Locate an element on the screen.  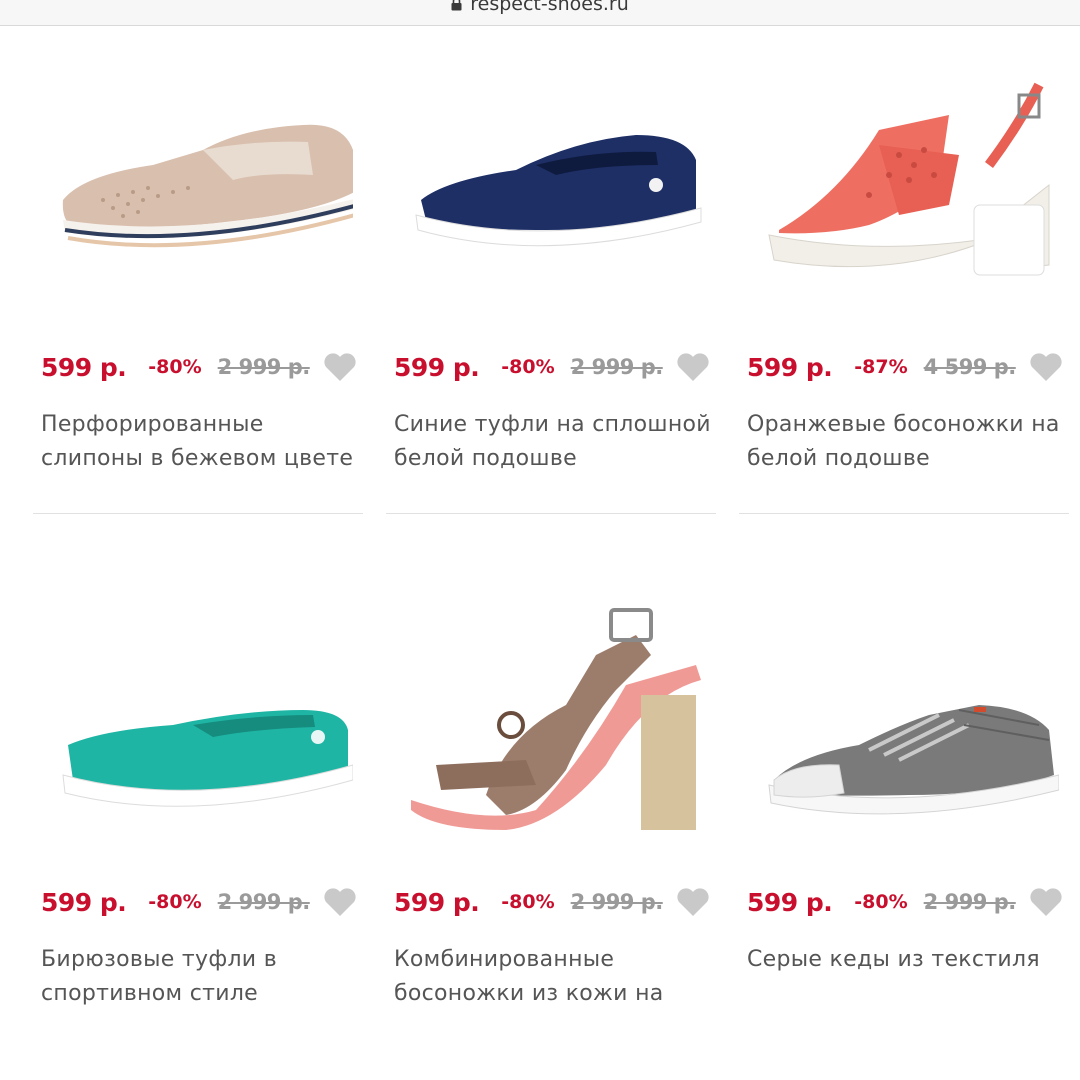
lock-icon is located at coordinates (456, 5).